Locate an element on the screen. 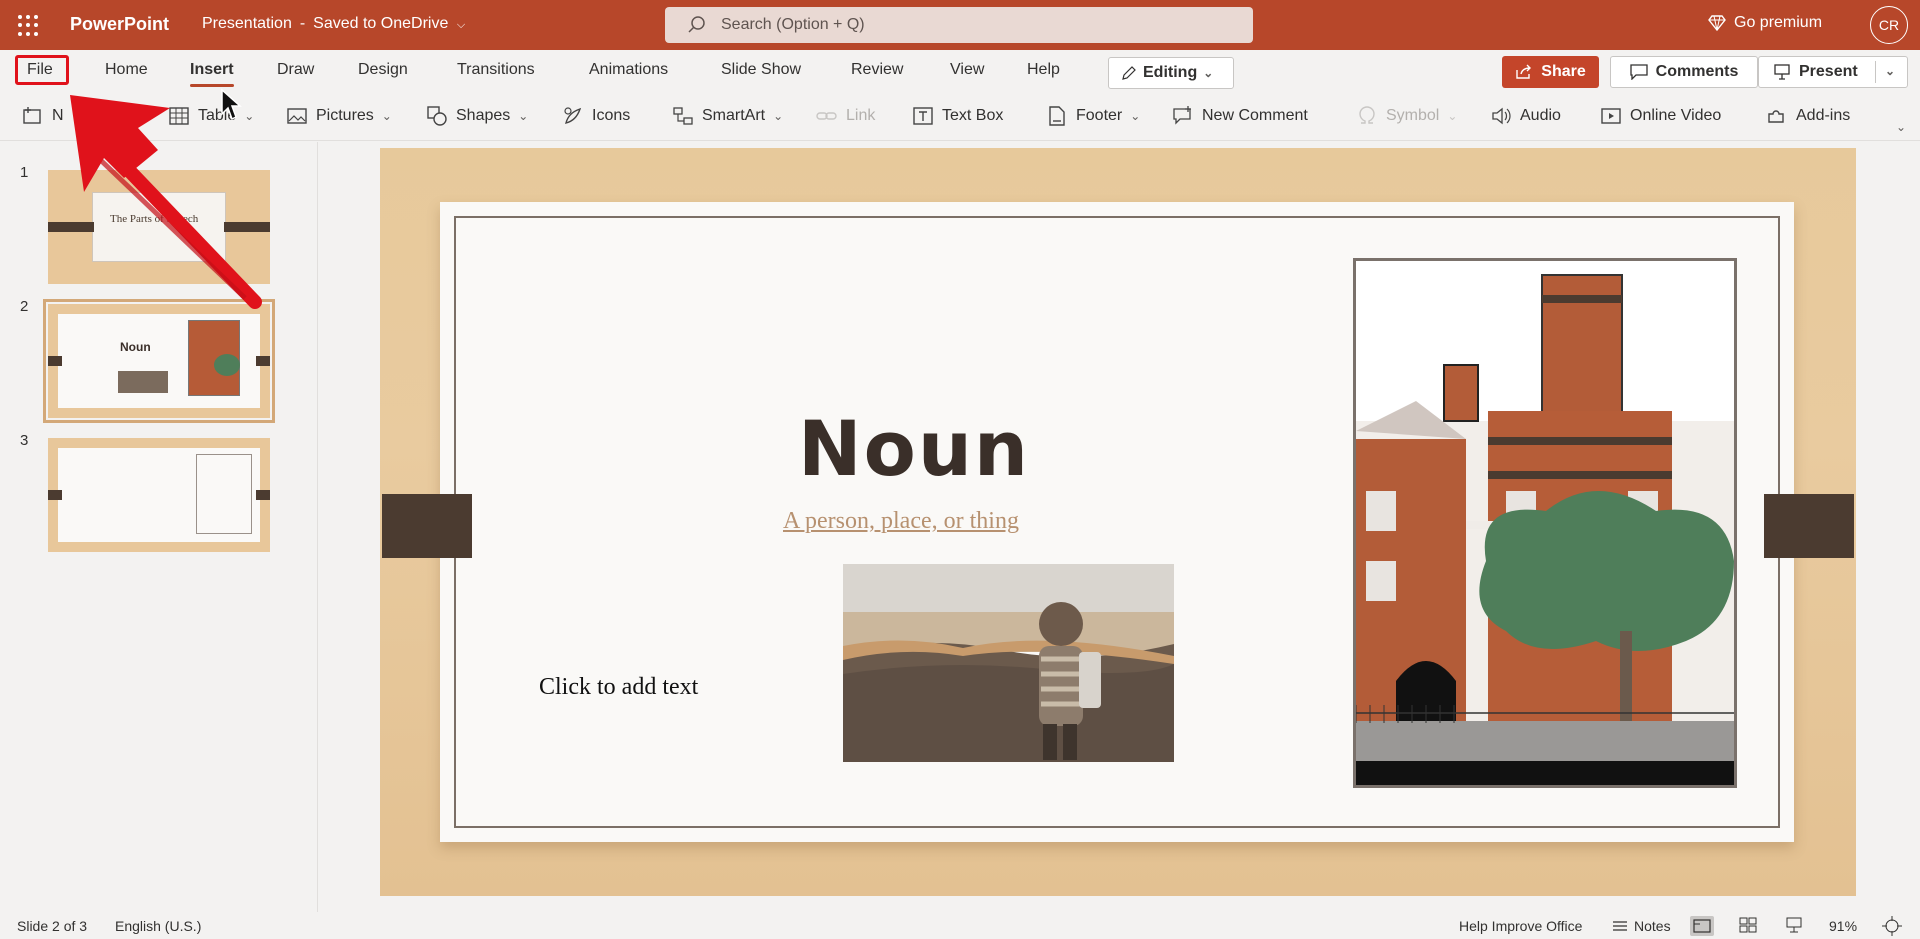 Image resolution: width=1920 pixels, height=939 pixels. document-title: Presentation - Saved to OneDrive ⌵ is located at coordinates (333, 24).